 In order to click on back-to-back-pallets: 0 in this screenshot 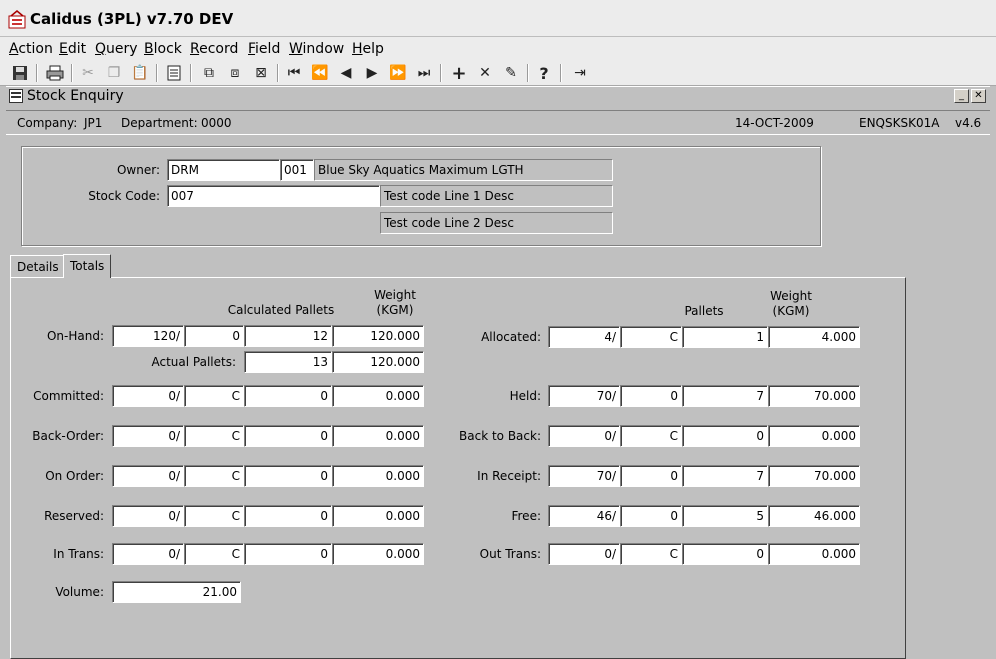, I will do `click(725, 436)`.